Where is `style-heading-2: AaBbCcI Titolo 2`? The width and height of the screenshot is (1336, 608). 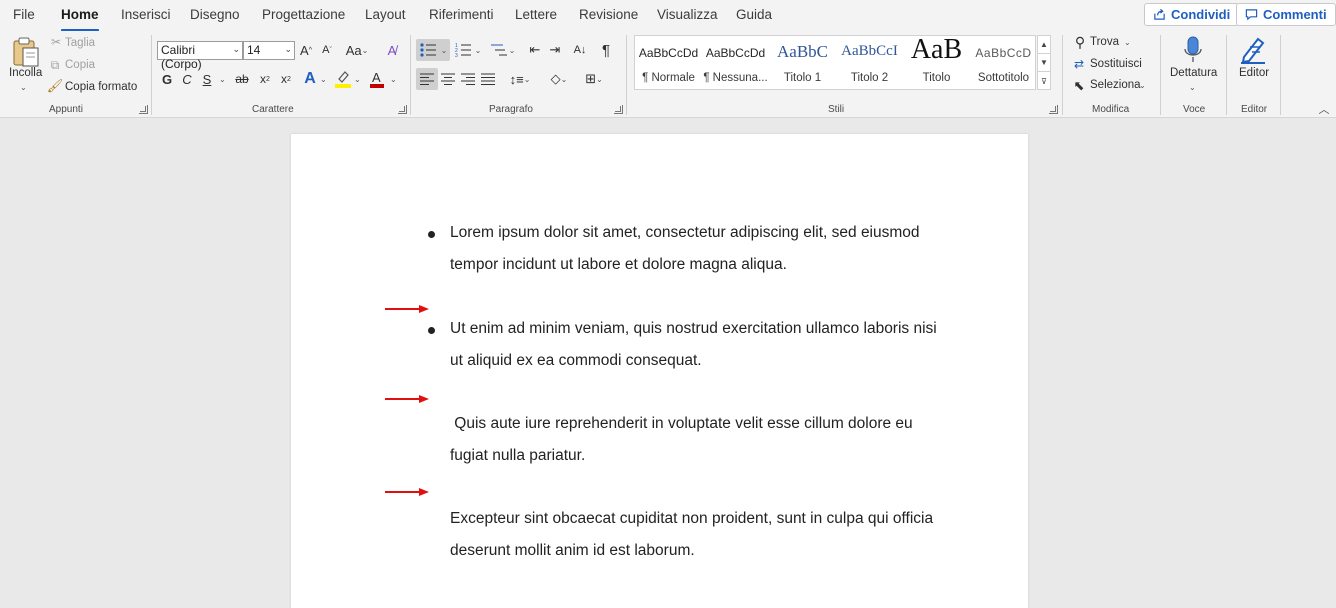 style-heading-2: AaBbCcI Titolo 2 is located at coordinates (869, 63).